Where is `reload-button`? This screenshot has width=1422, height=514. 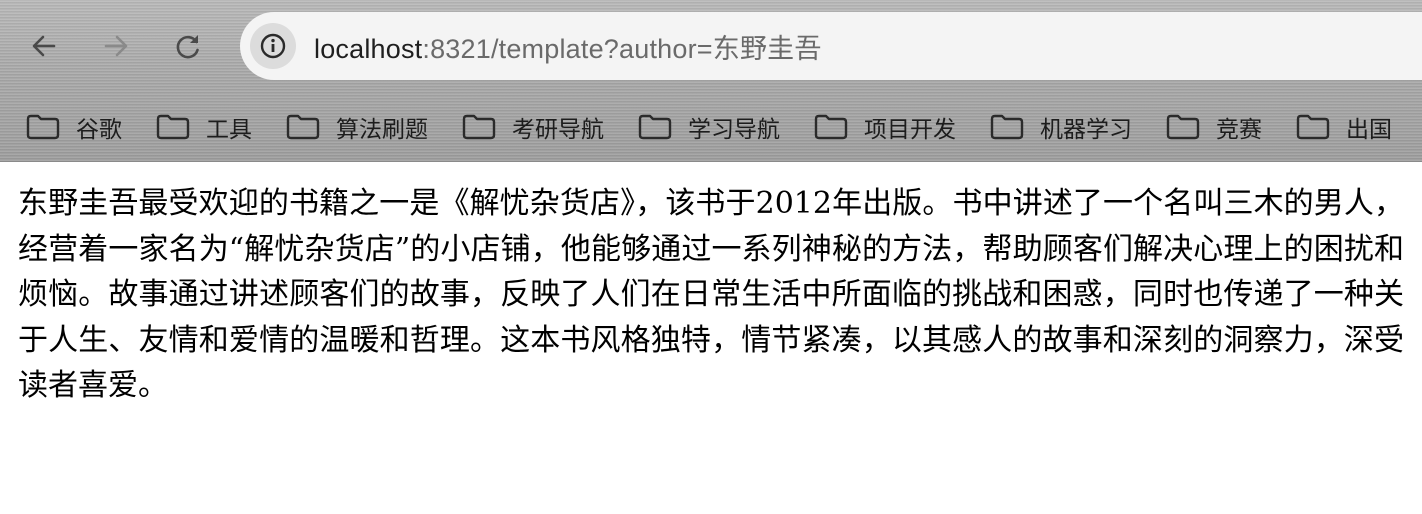 reload-button is located at coordinates (188, 46).